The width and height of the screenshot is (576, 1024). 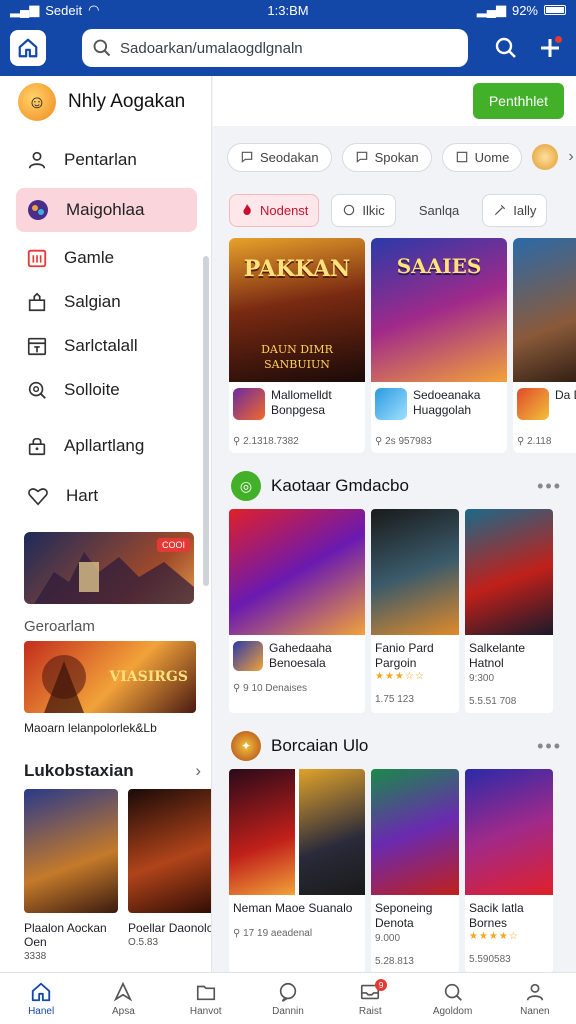 I want to click on art-title: SAAIES, so click(x=439, y=266).